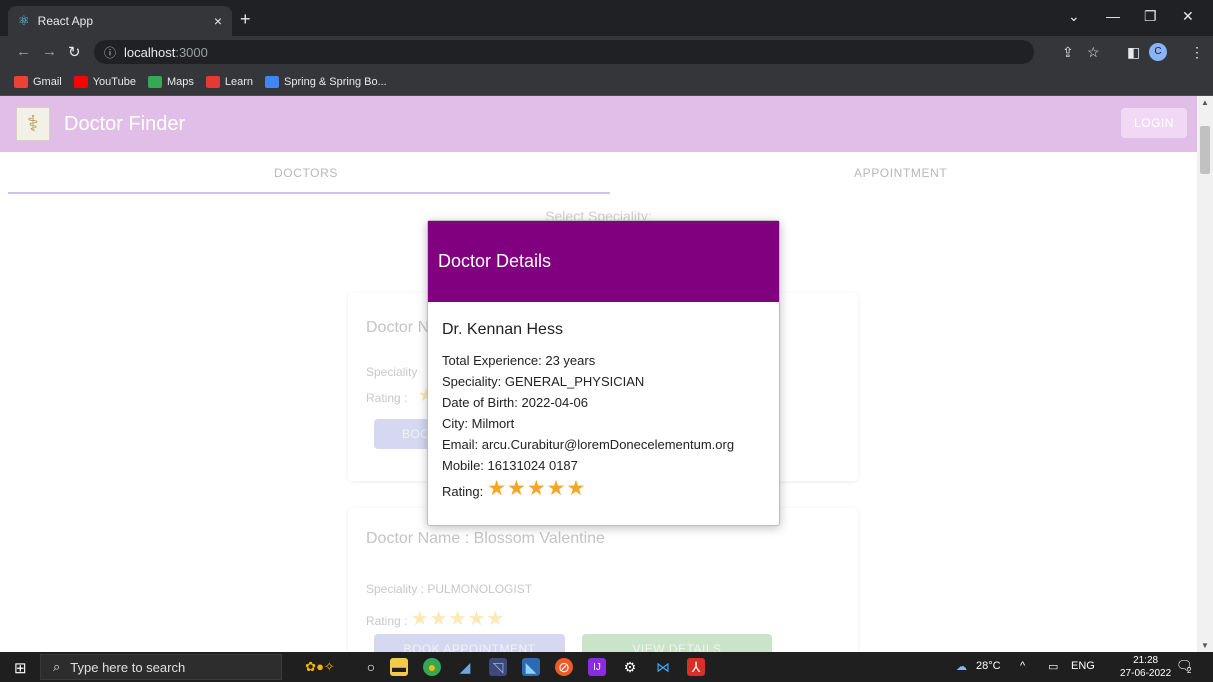 Image resolution: width=1213 pixels, height=682 pixels. I want to click on vscode-icon: ⋈, so click(663, 667).